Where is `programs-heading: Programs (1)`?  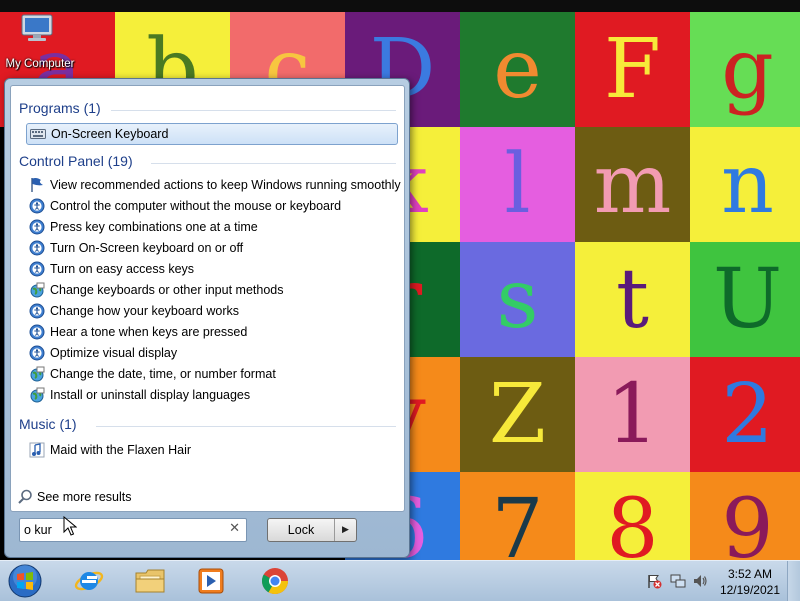
programs-heading: Programs (1) is located at coordinates (60, 108).